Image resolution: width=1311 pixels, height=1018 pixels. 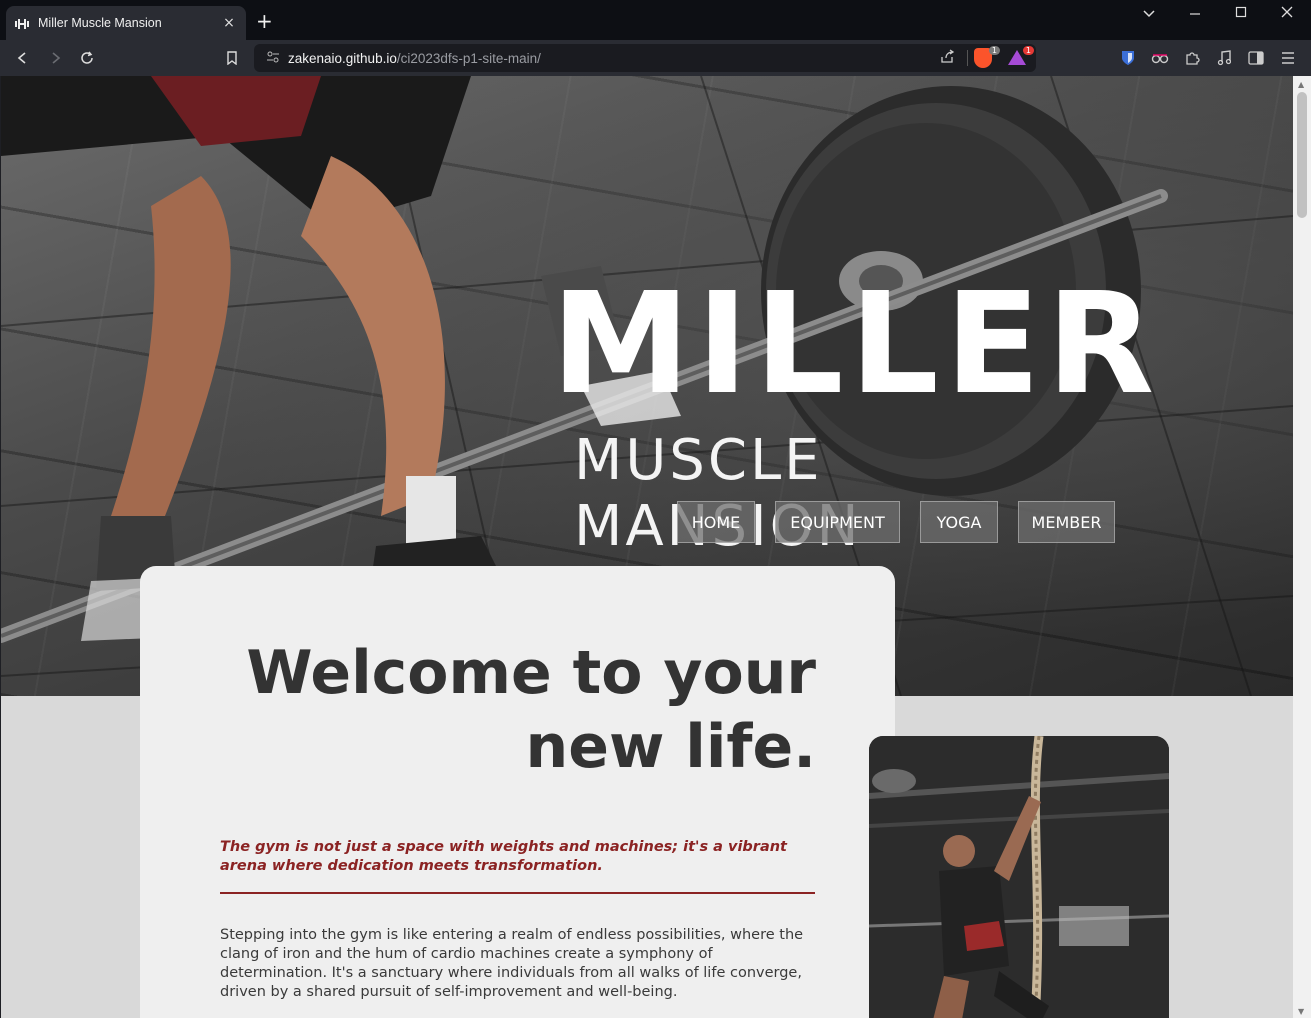 I want to click on url-host: zakenaio.github.io, so click(x=342, y=58).